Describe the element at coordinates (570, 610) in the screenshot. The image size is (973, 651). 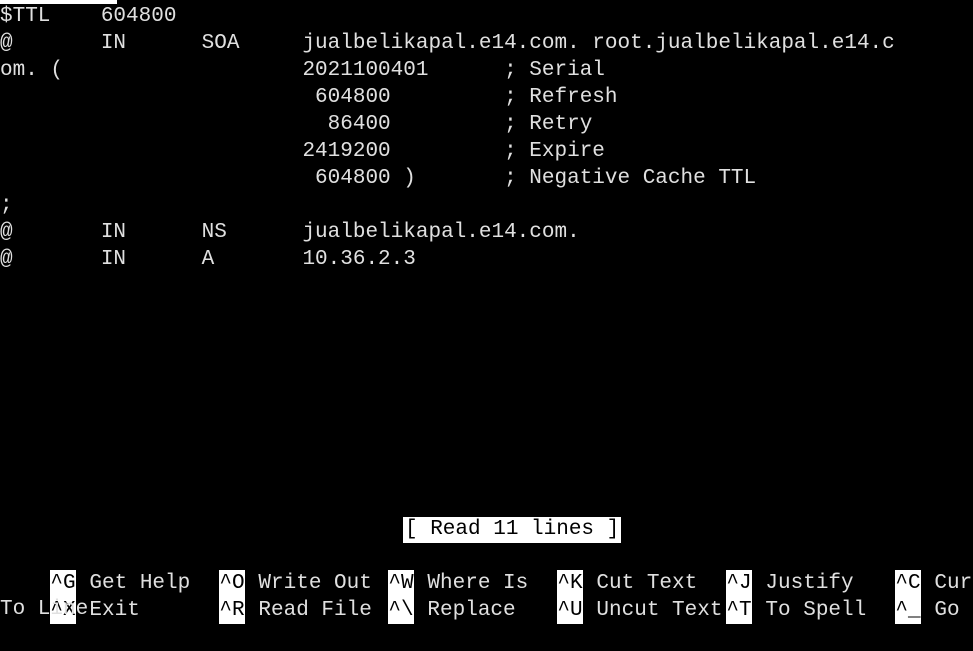
I see `shortcut-key: ^U` at that location.